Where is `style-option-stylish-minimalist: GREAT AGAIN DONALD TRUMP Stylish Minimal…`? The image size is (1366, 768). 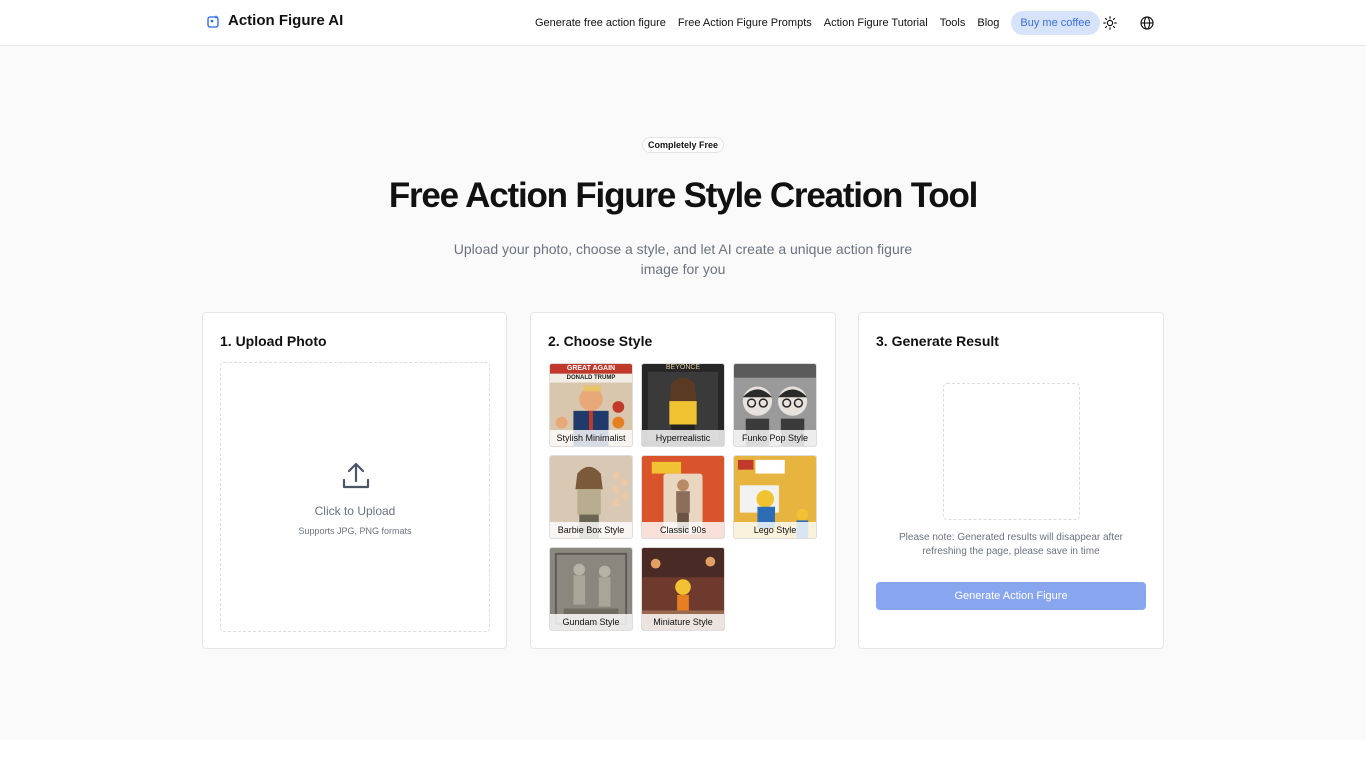
style-option-stylish-minimalist: GREAT AGAIN DONALD TRUMP Stylish Minimal… is located at coordinates (591, 405).